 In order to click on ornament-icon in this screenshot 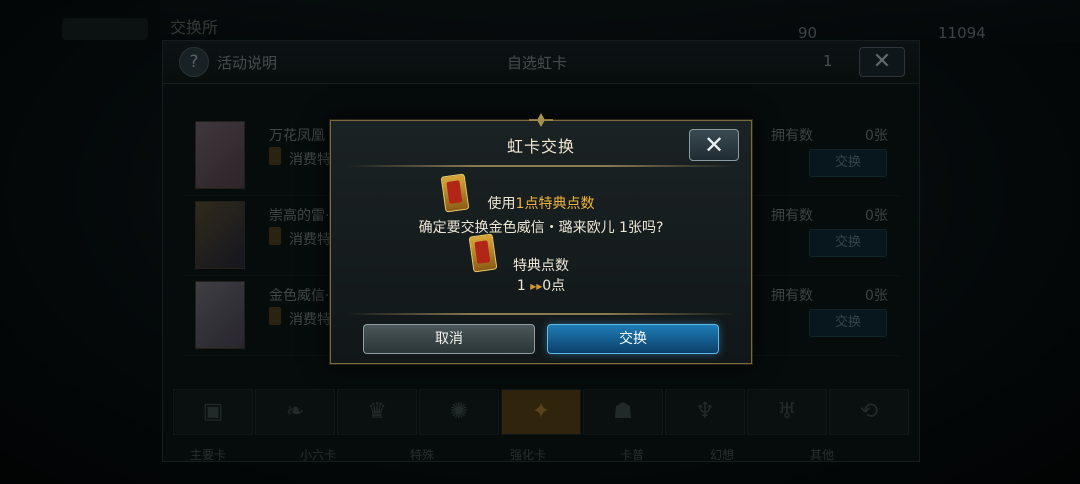, I will do `click(541, 120)`.